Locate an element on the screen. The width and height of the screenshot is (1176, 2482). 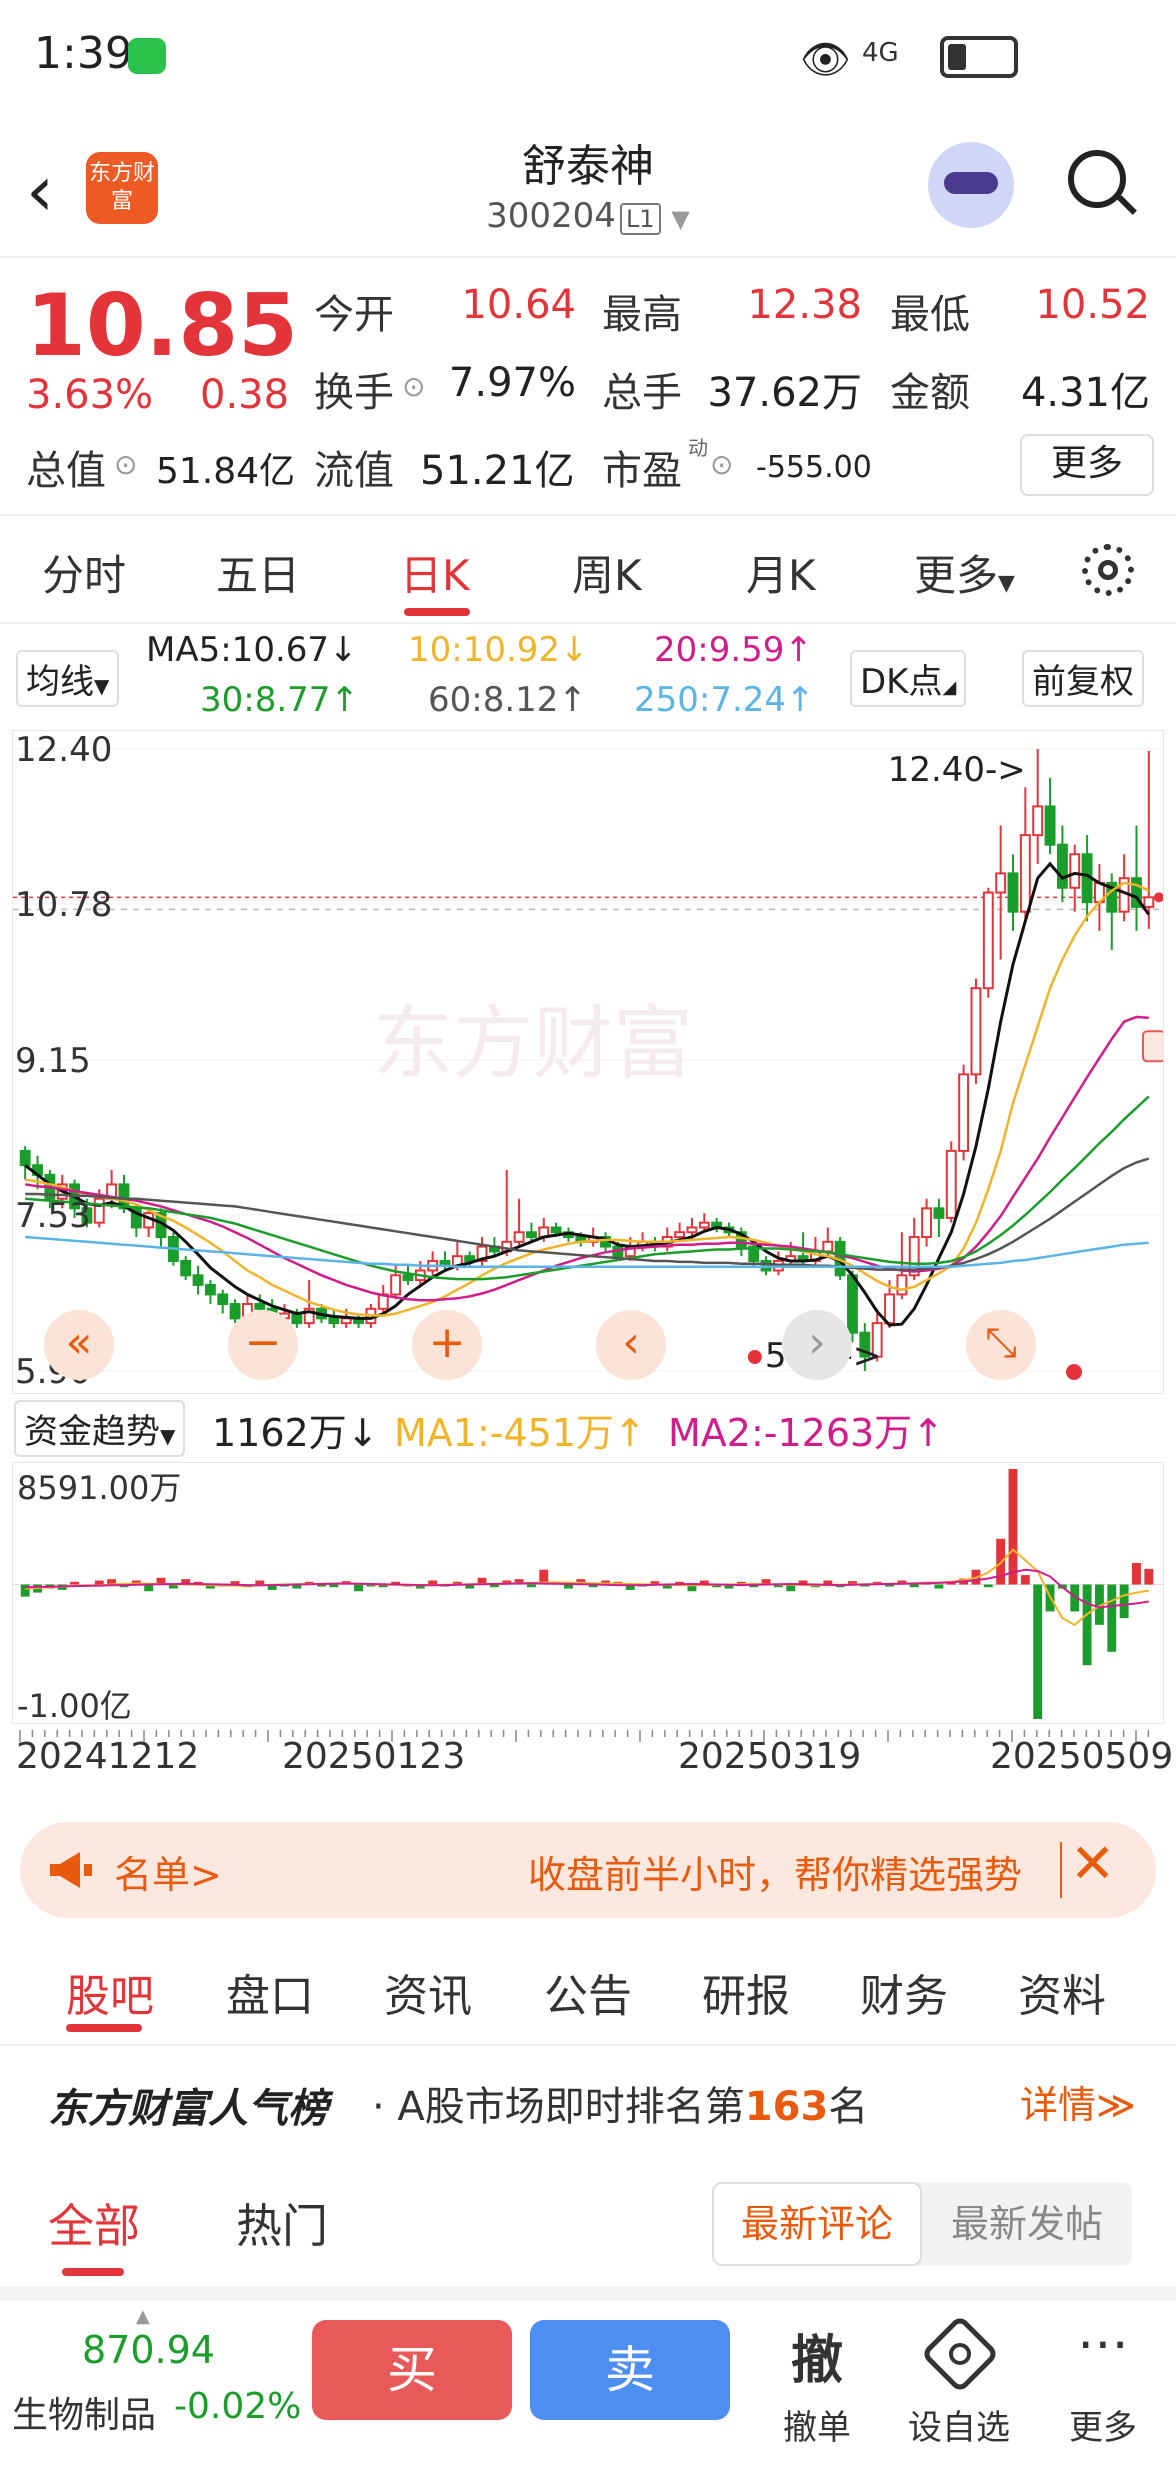
tab-finance: 财务 is located at coordinates (904, 1992).